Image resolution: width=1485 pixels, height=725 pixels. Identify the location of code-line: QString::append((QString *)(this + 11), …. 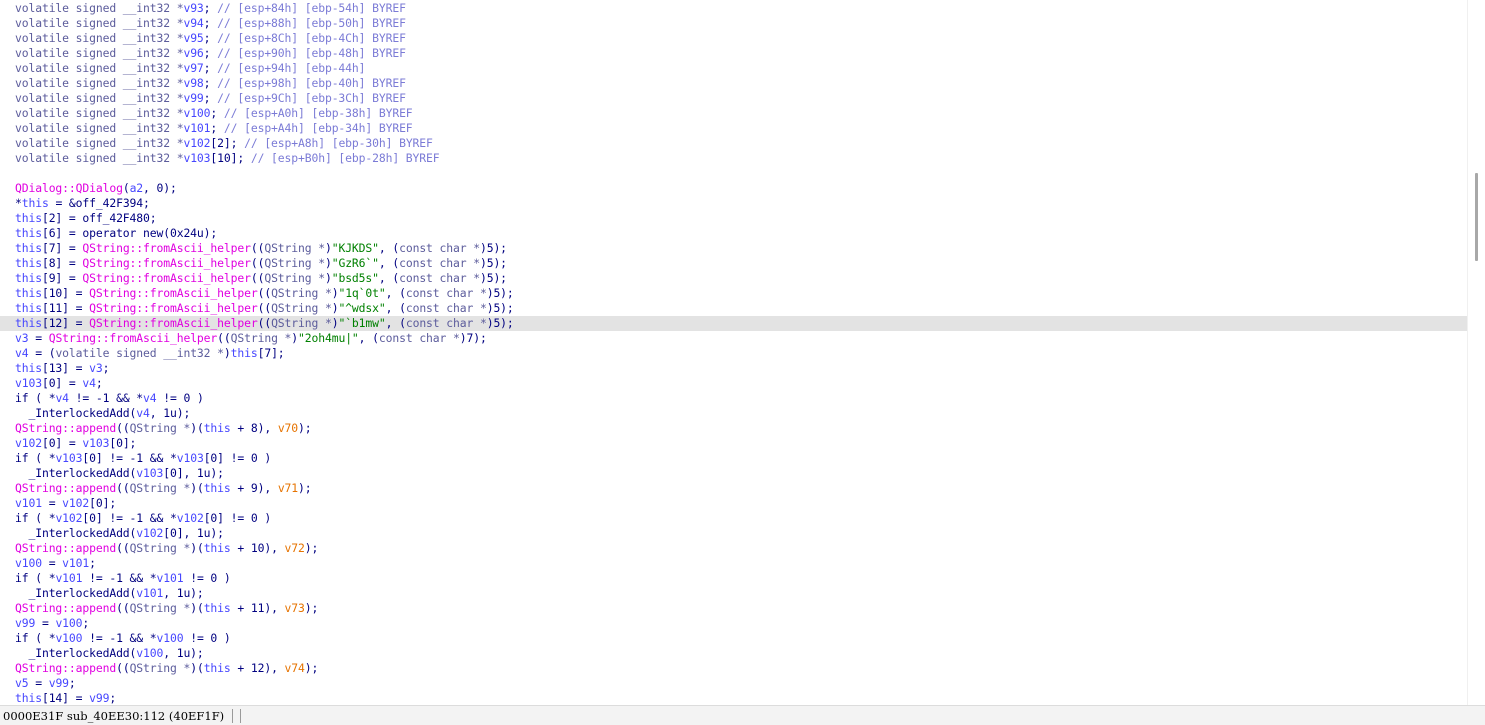
(733, 608).